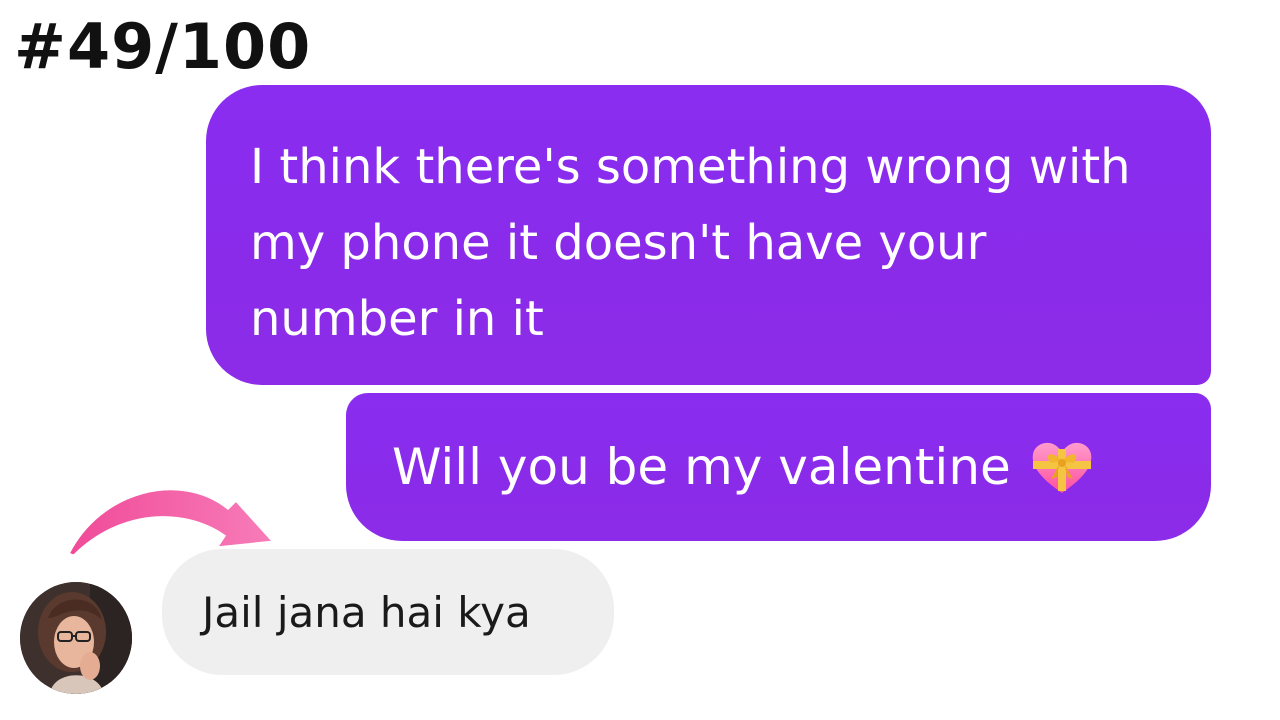  Describe the element at coordinates (163, 46) in the screenshot. I see `series-counter: #49/100` at that location.